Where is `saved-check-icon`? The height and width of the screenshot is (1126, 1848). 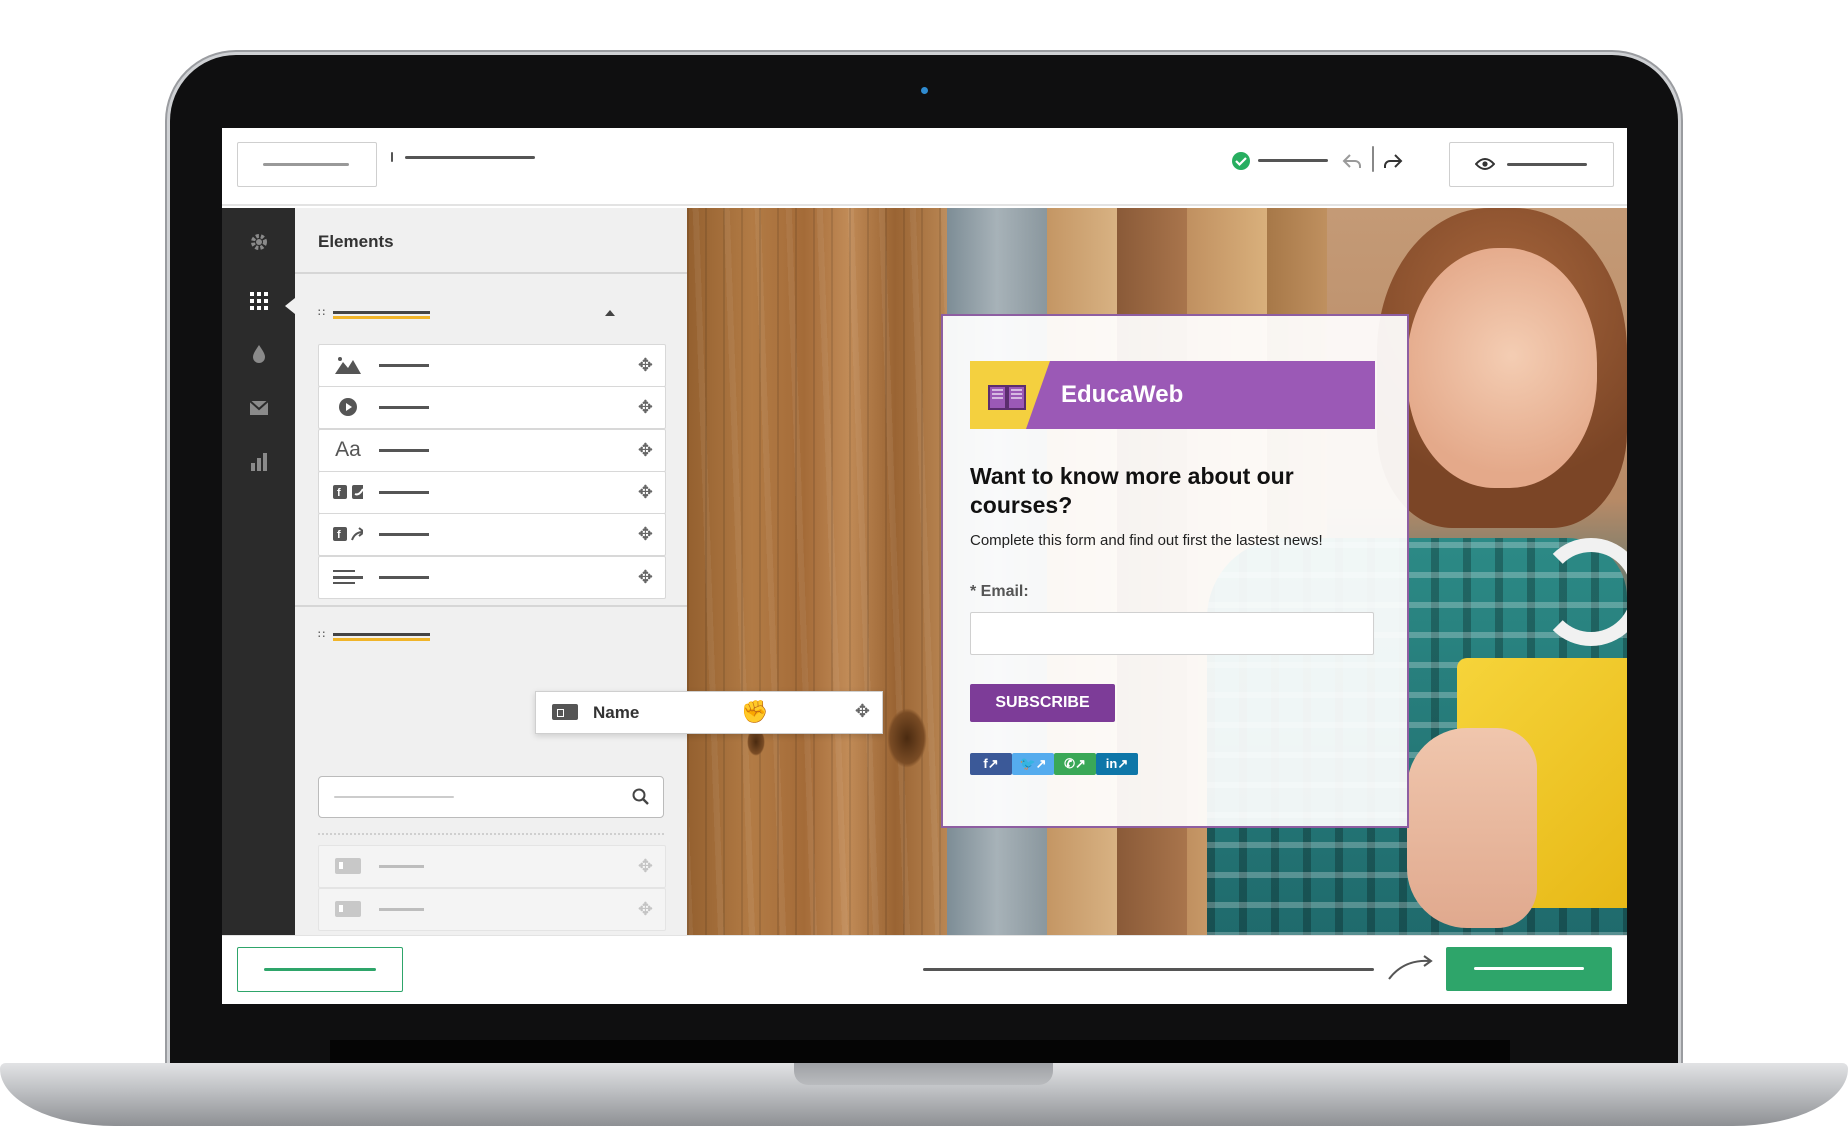 saved-check-icon is located at coordinates (1241, 161).